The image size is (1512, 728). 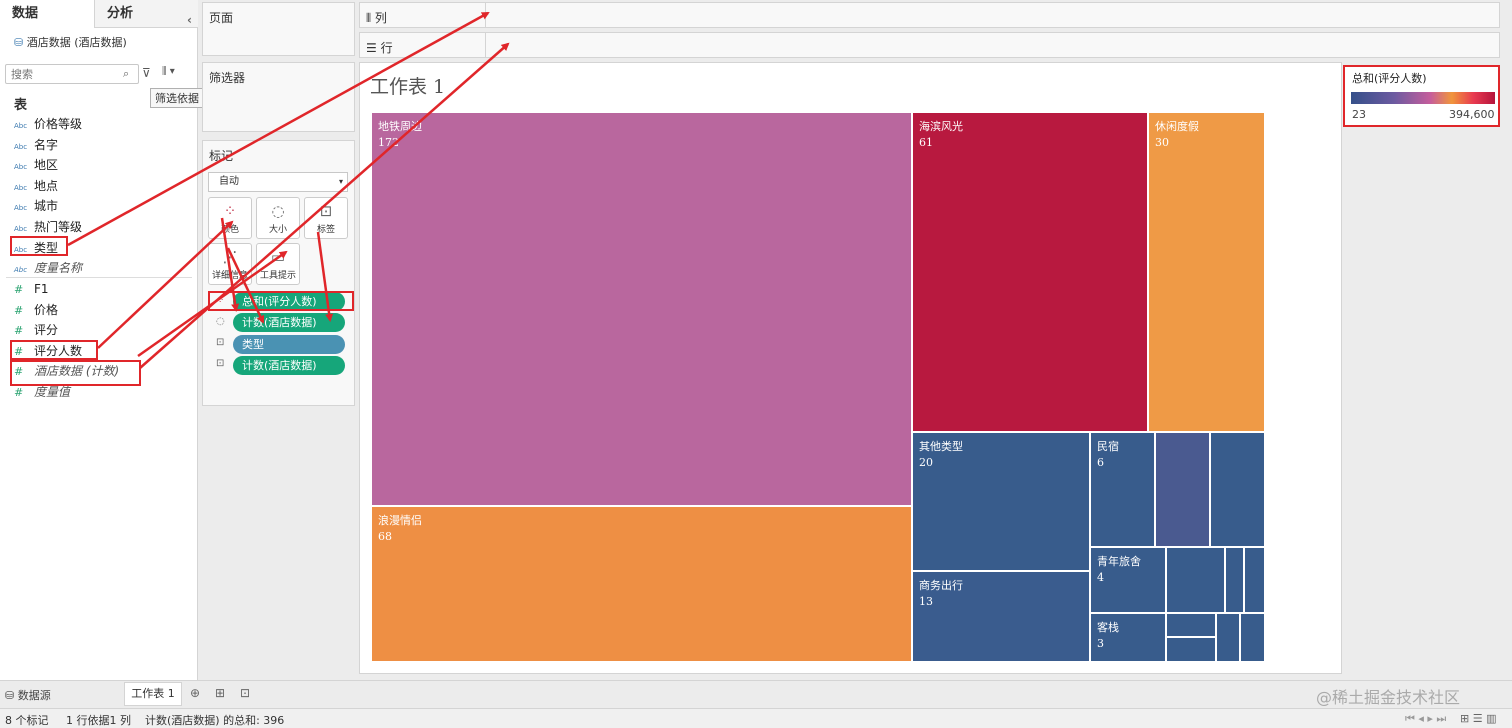 What do you see at coordinates (46, 185) in the screenshot?
I see `field-label: 地点` at bounding box center [46, 185].